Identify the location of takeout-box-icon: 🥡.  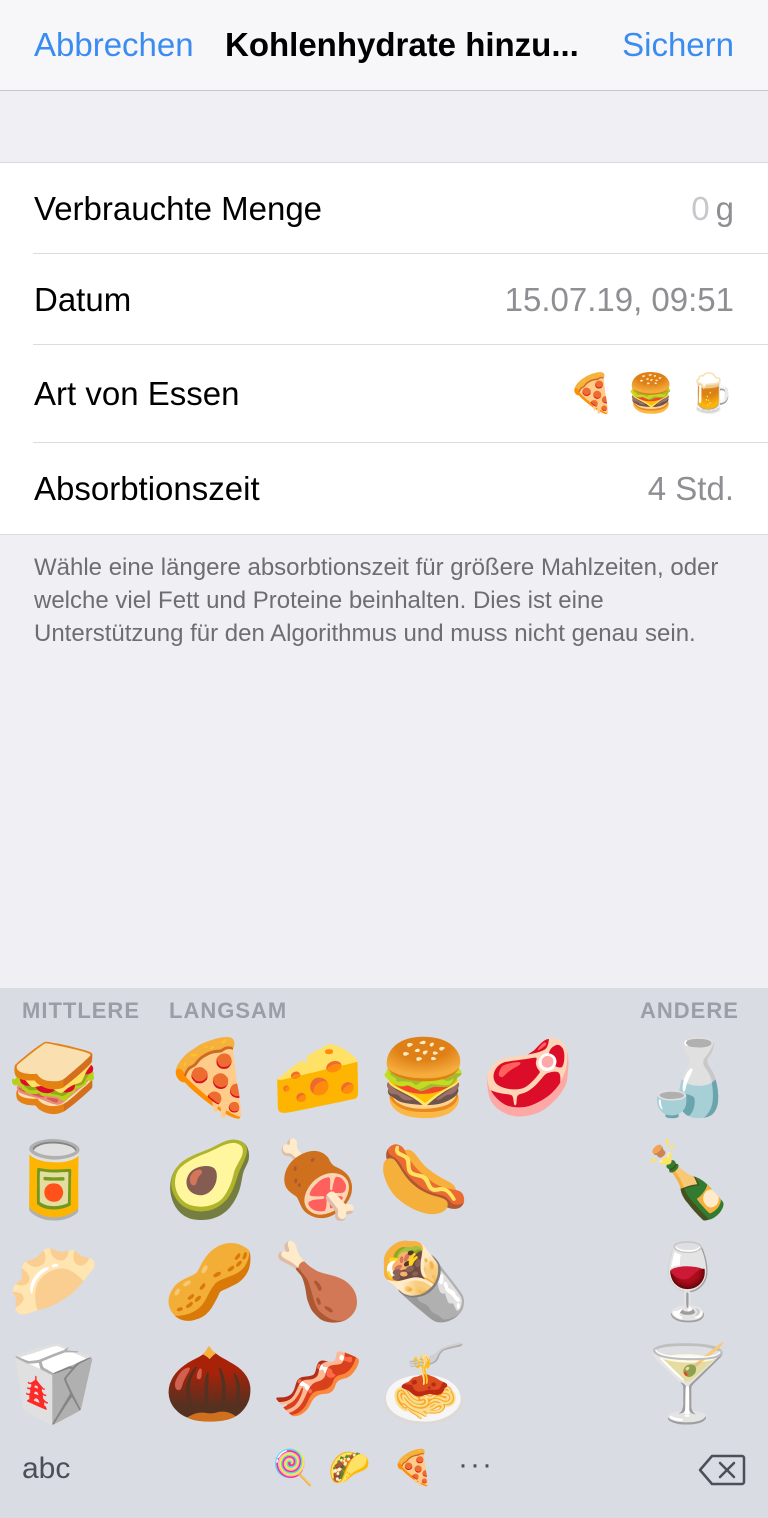
(54, 1384).